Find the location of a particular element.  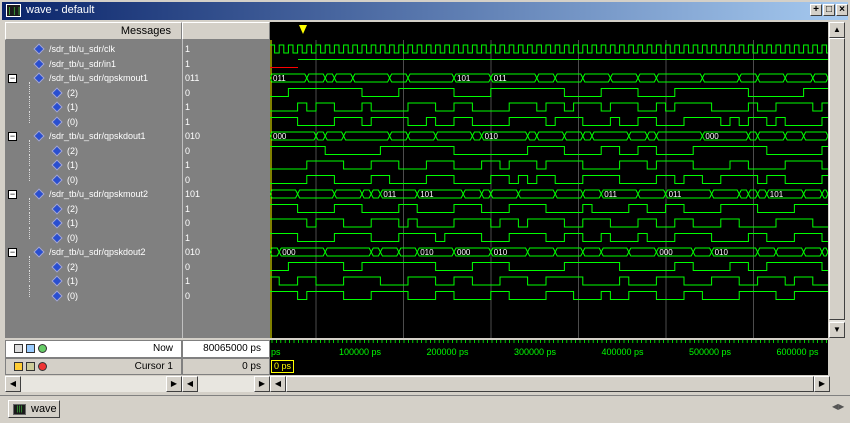

wave-scroll-right: ▶ is located at coordinates (822, 384).